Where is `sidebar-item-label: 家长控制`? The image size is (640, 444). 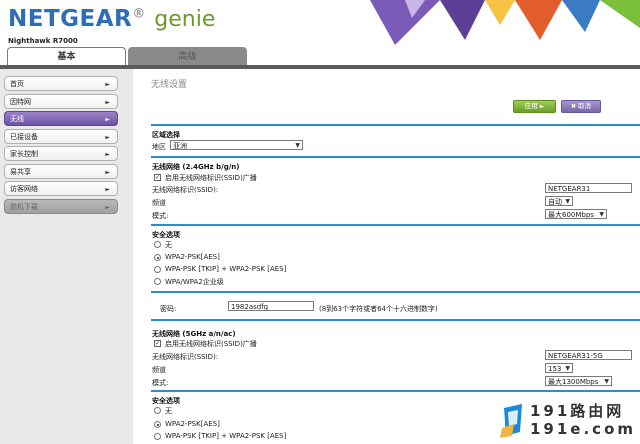
sidebar-item-label: 家长控制 is located at coordinates (24, 154).